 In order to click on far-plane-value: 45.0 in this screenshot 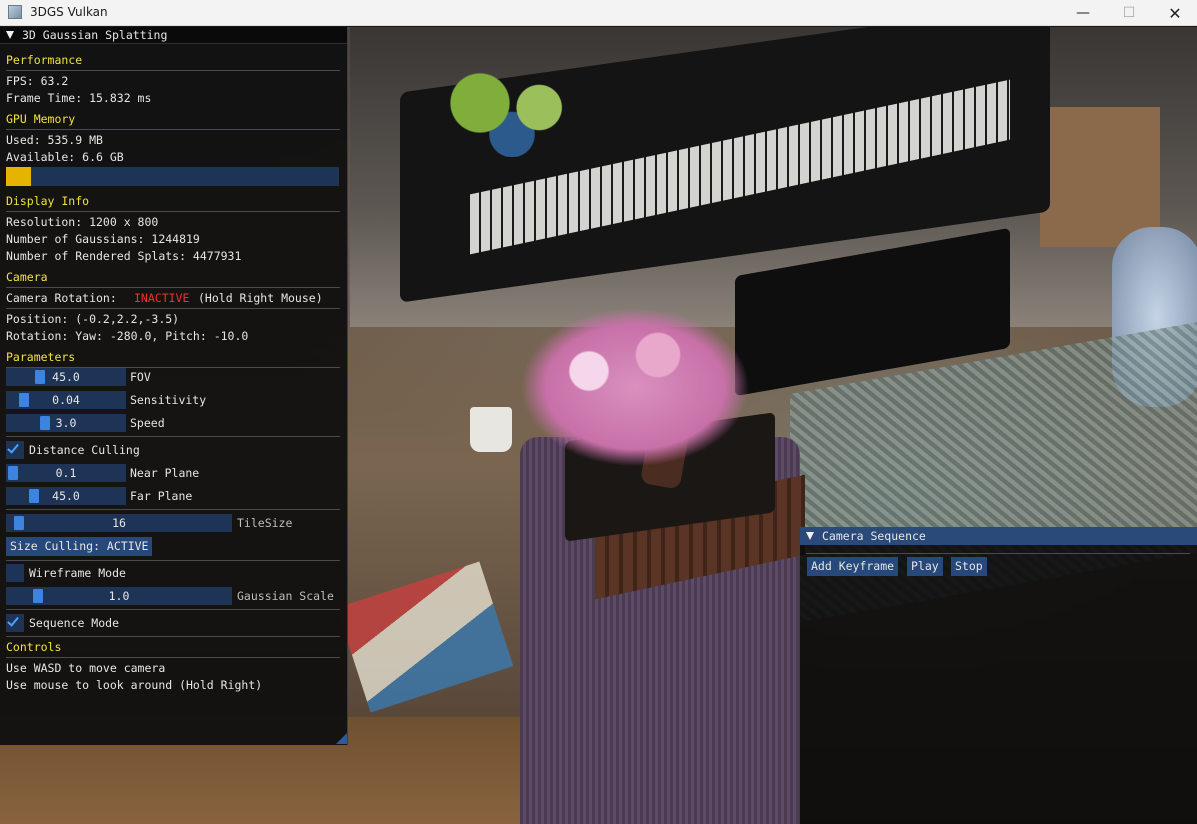, I will do `click(66, 496)`.